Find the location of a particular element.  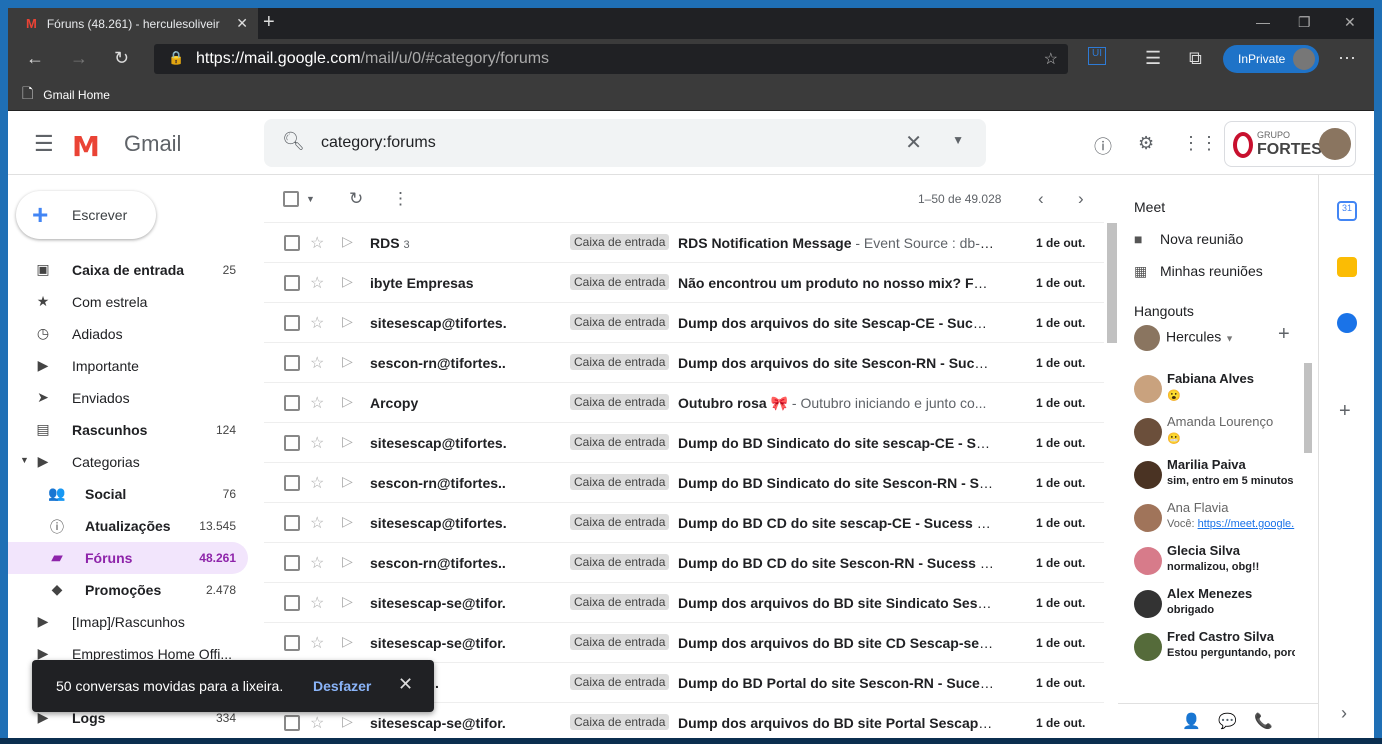

refresh-icon: ↻ is located at coordinates (121, 58).